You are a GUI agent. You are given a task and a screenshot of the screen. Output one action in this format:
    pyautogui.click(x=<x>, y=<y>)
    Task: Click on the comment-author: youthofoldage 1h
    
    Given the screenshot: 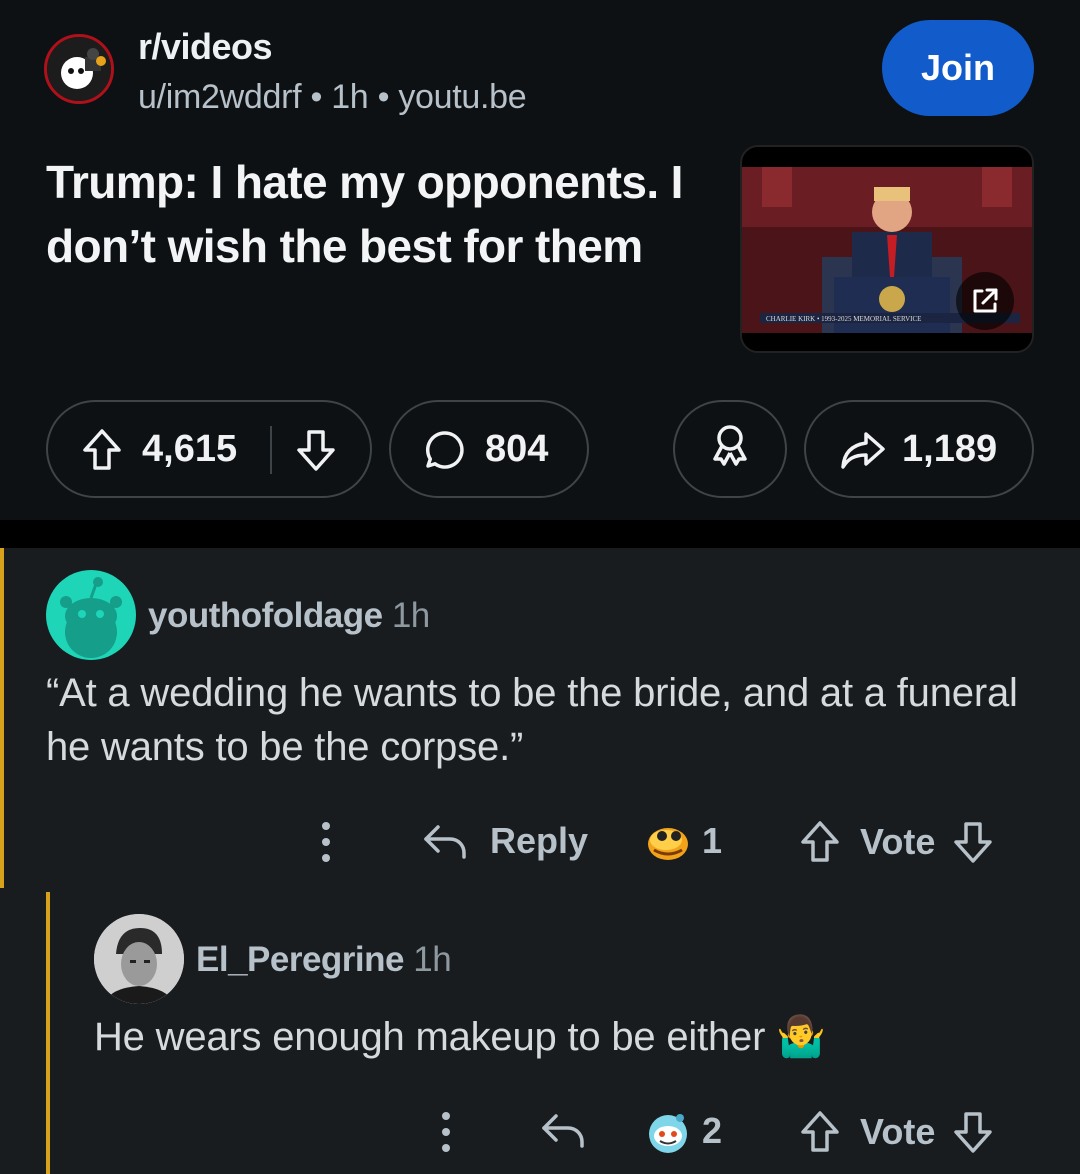 What is the action you would take?
    pyautogui.click(x=289, y=616)
    